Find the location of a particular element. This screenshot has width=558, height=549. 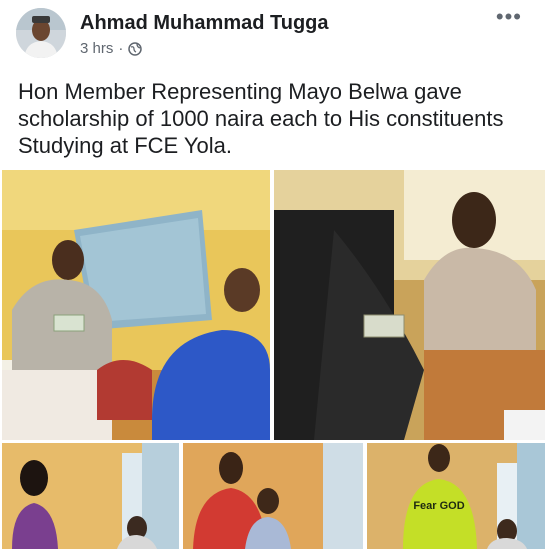

photo-5: Fear GOD is located at coordinates (456, 496).